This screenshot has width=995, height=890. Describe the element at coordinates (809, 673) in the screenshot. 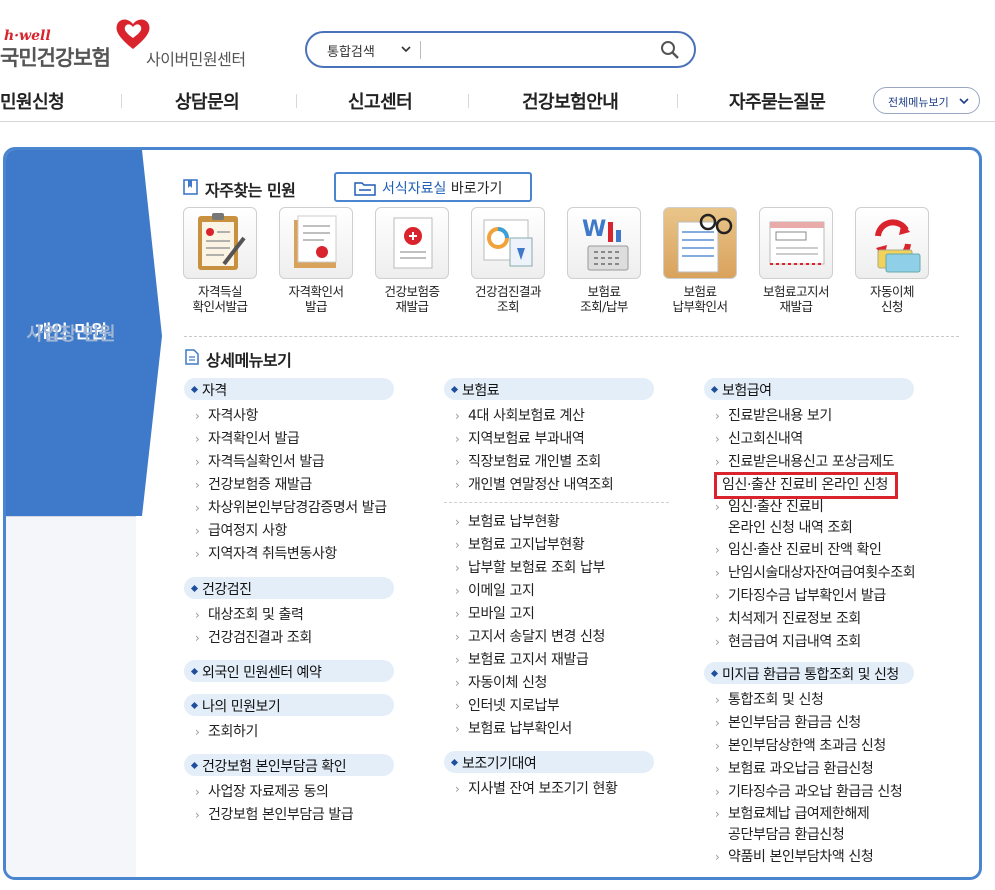

I see `category-unpaid-refund: 미지급 환급금 통합조회 및 신청` at that location.